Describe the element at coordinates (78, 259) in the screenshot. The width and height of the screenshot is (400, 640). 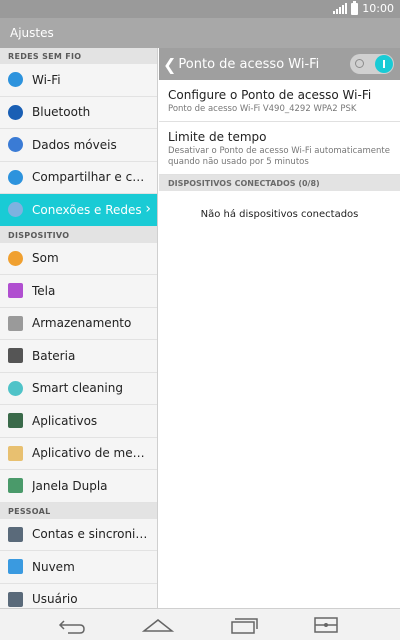
I see `sidebar-item-sound: Som` at that location.